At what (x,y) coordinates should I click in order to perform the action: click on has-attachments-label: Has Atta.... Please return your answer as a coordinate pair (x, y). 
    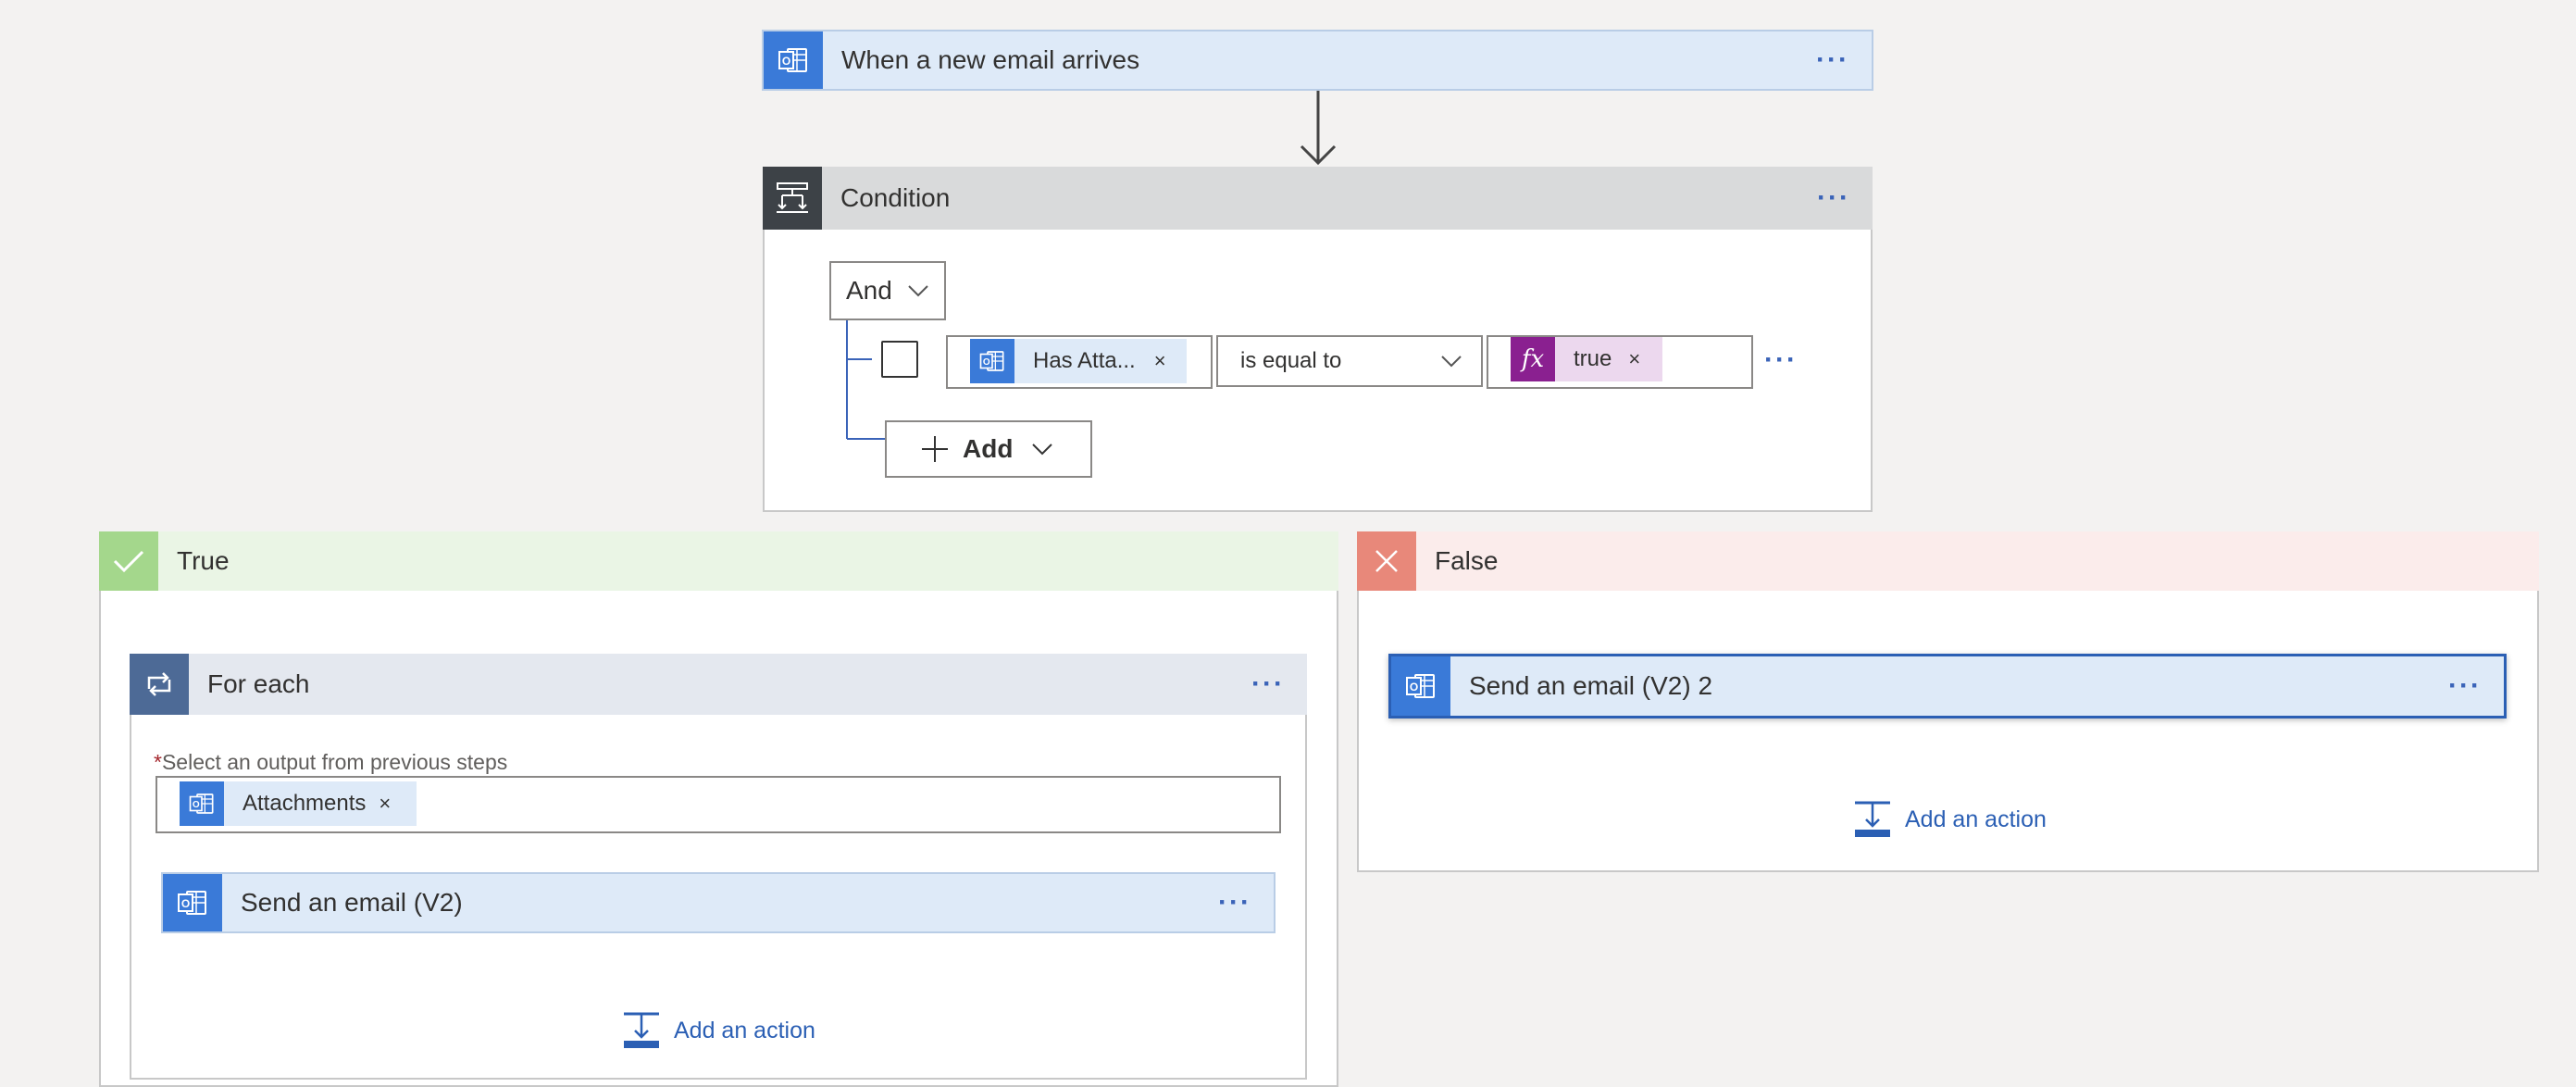
    Looking at the image, I should click on (1084, 360).